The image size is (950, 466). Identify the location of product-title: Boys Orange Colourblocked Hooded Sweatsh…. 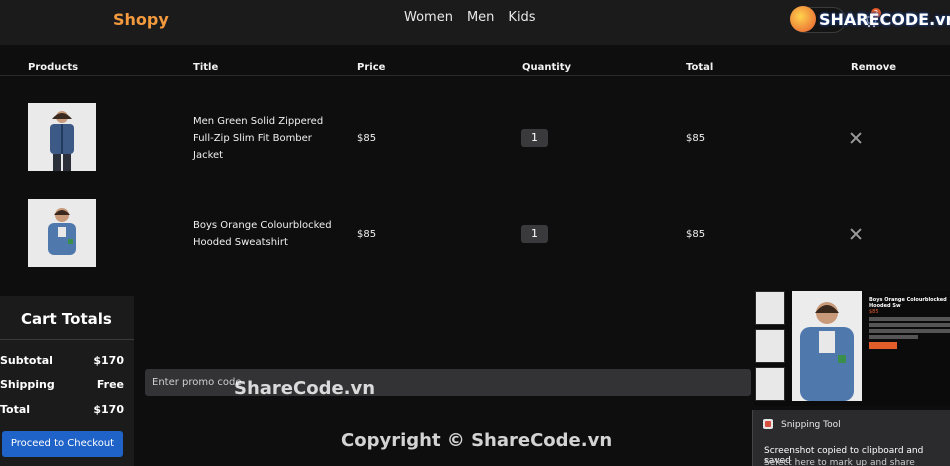
(262, 234).